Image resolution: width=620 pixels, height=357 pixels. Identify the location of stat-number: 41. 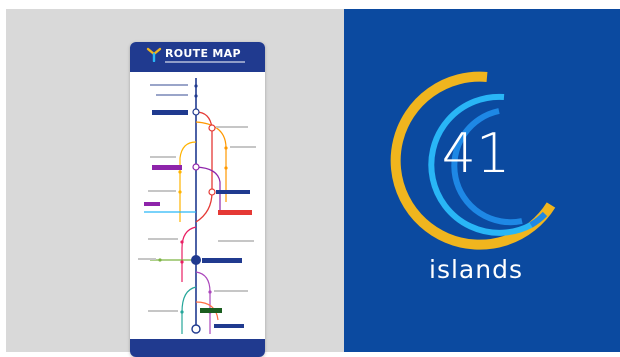
(476, 153).